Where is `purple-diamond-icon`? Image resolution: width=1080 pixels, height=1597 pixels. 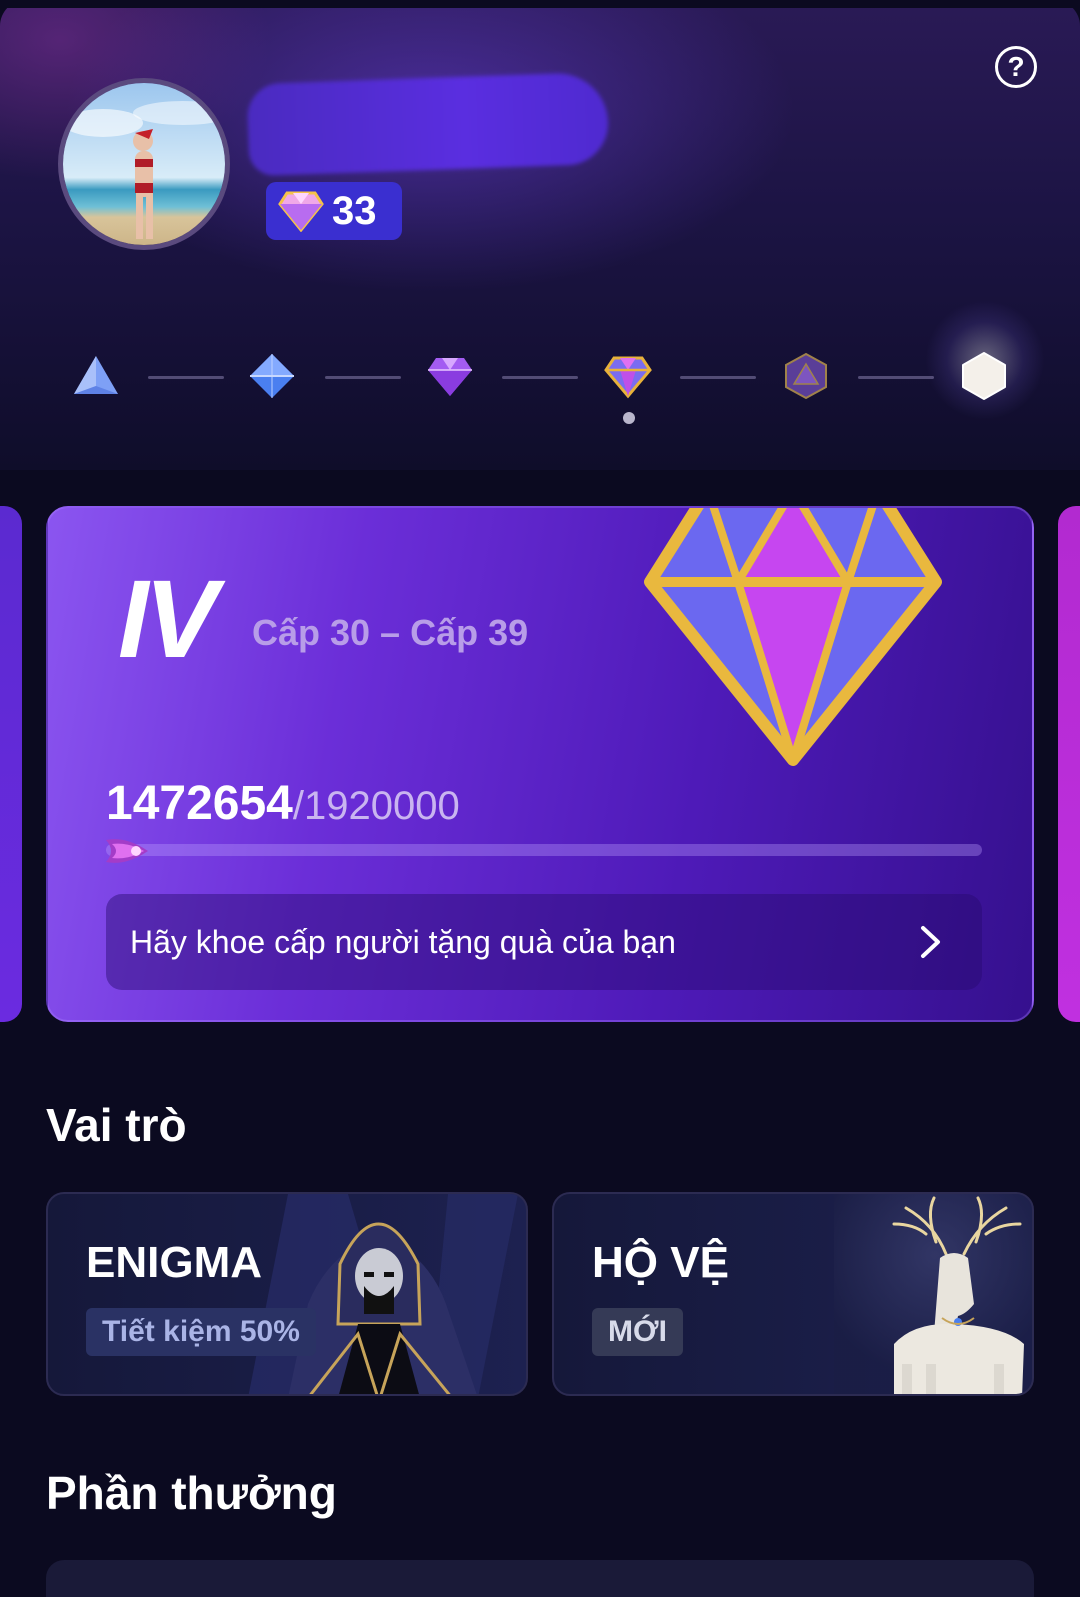 purple-diamond-icon is located at coordinates (450, 377).